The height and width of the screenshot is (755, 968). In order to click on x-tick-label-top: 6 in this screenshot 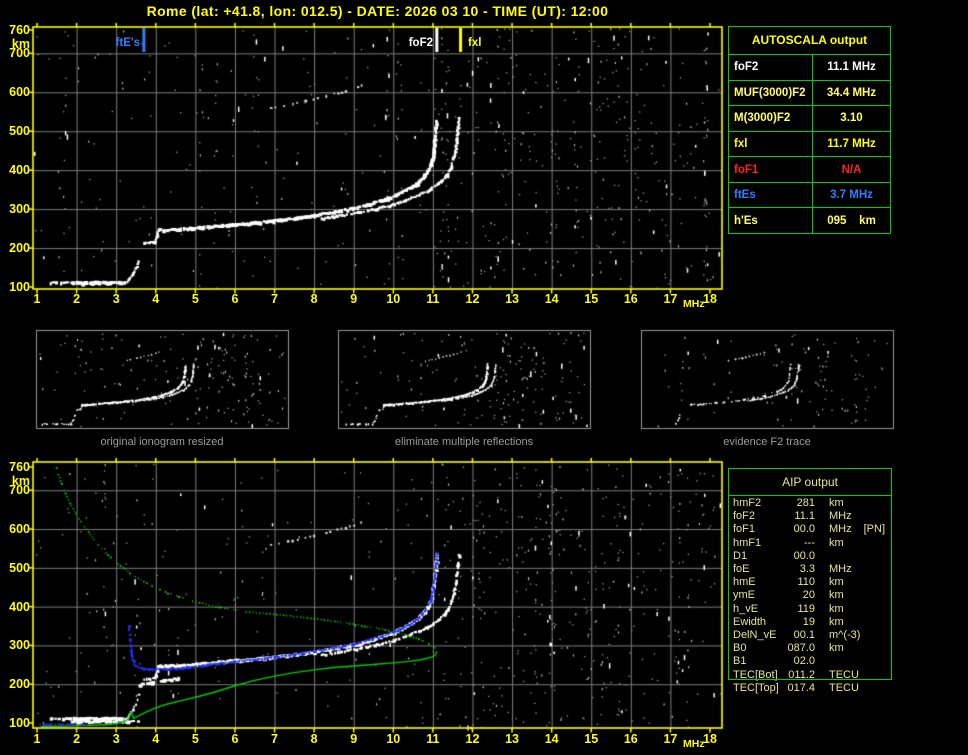, I will do `click(235, 299)`.